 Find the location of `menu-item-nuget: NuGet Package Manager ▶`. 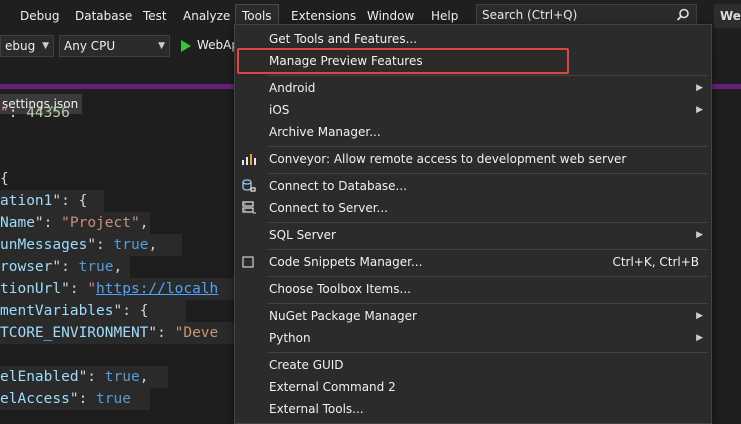

menu-item-nuget: NuGet Package Manager ▶ is located at coordinates (473, 316).